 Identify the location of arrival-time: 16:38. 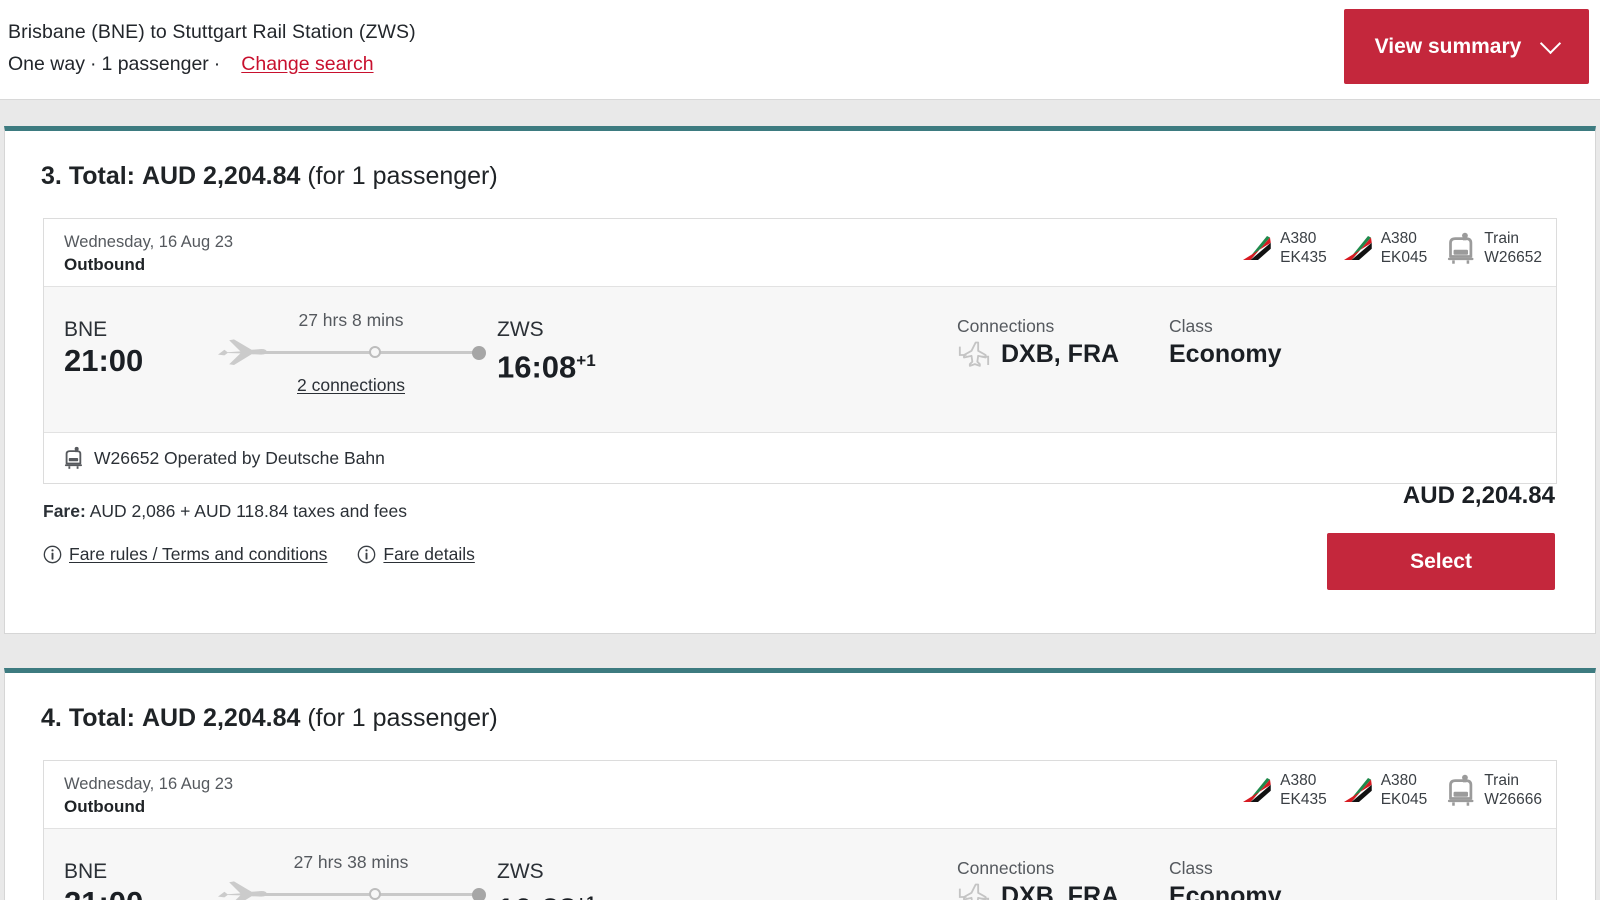
(536, 895).